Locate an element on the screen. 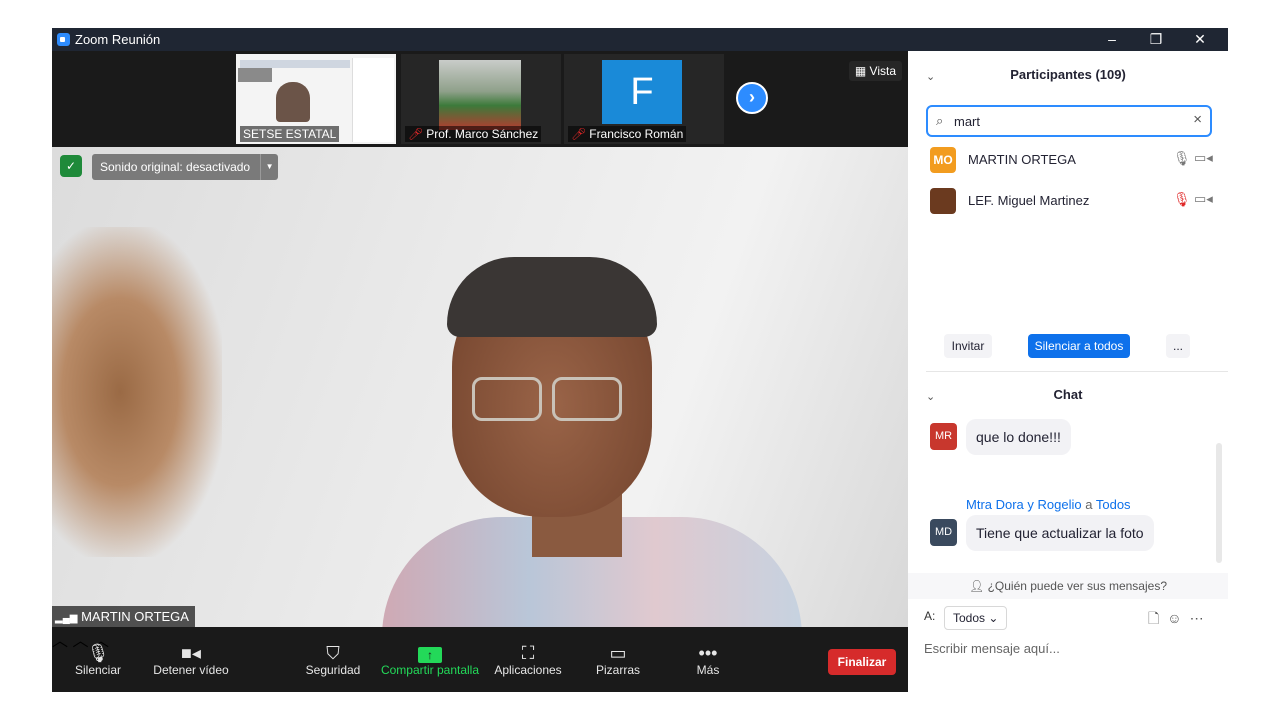  thumbnail-name: 🎤︎ Prof. Marco Sánchez is located at coordinates (473, 134).